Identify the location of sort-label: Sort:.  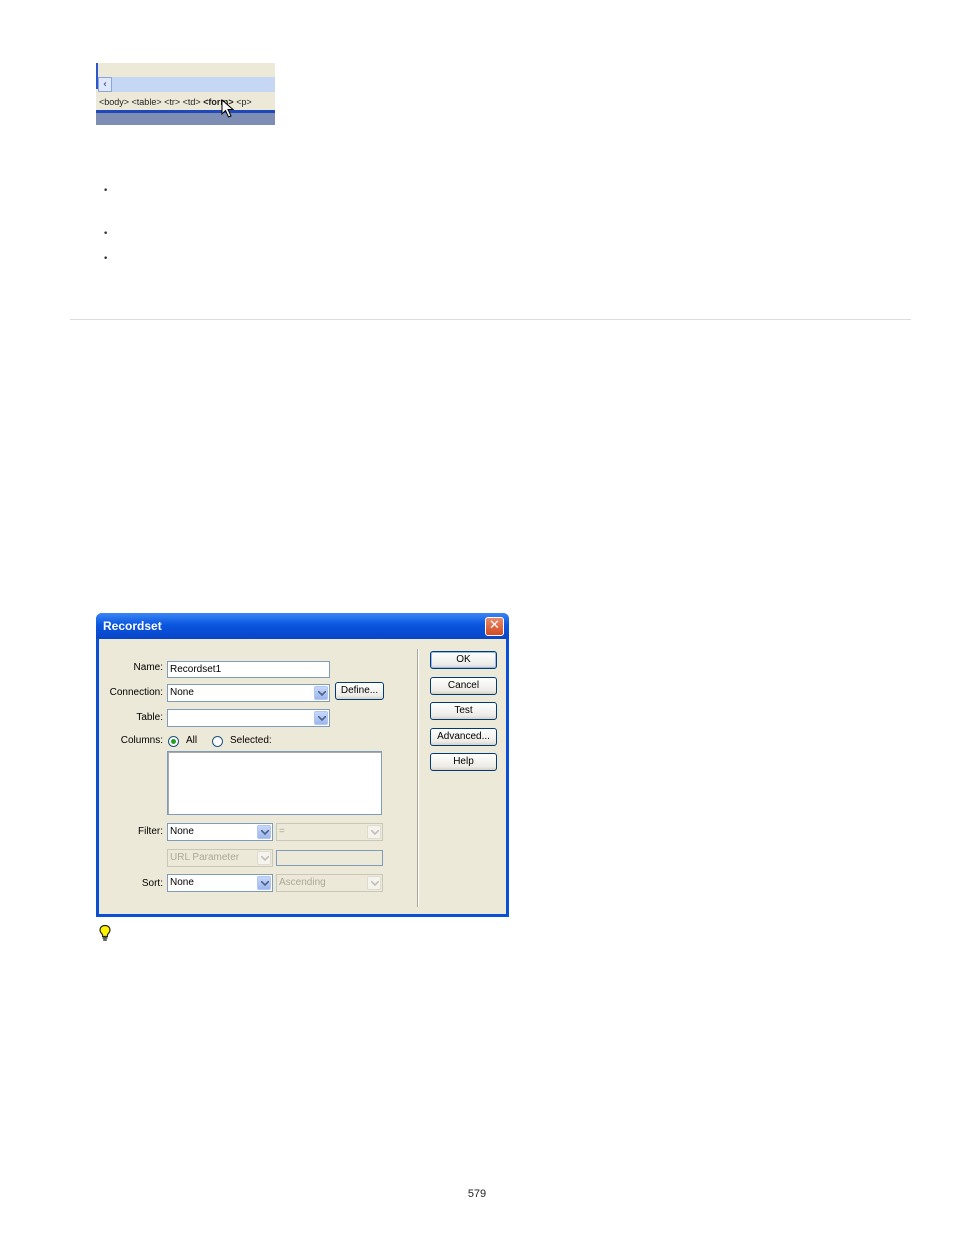
(152, 883).